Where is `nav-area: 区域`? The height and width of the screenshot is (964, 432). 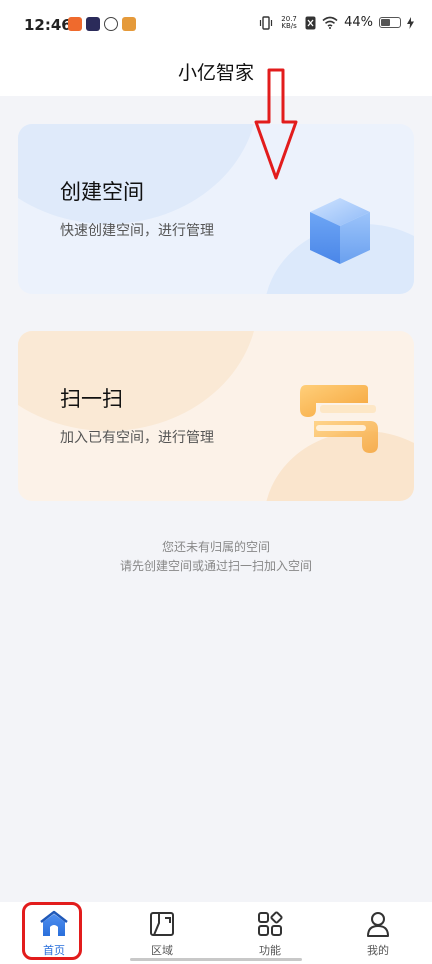 nav-area: 区域 is located at coordinates (162, 933).